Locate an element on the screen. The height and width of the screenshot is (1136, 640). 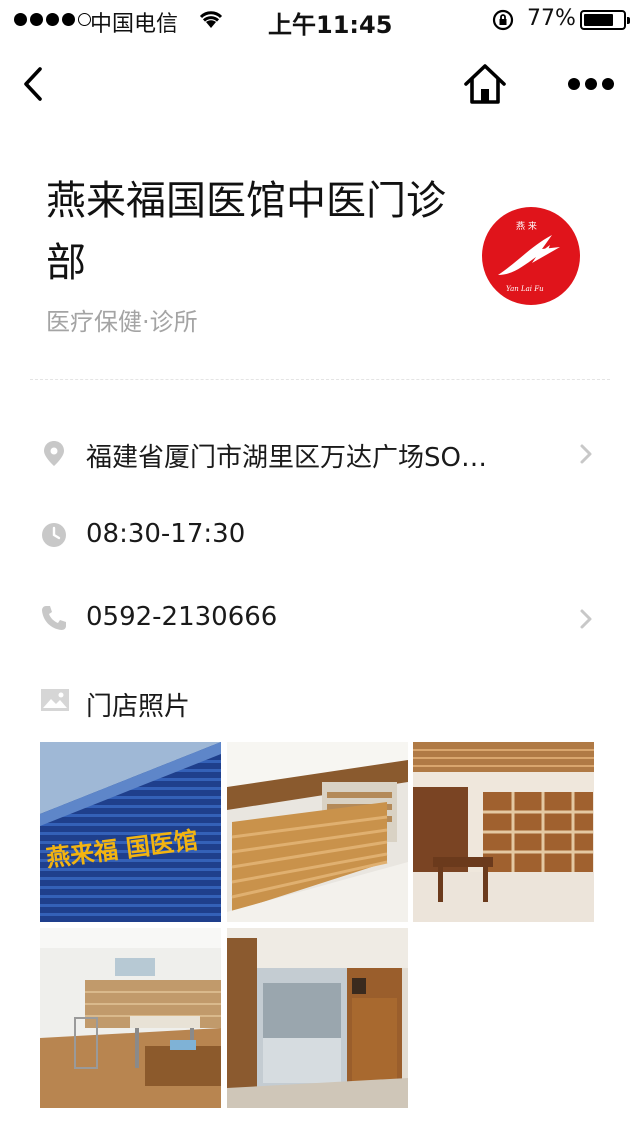
carrier-name: 中国电信 is located at coordinates (134, 24).